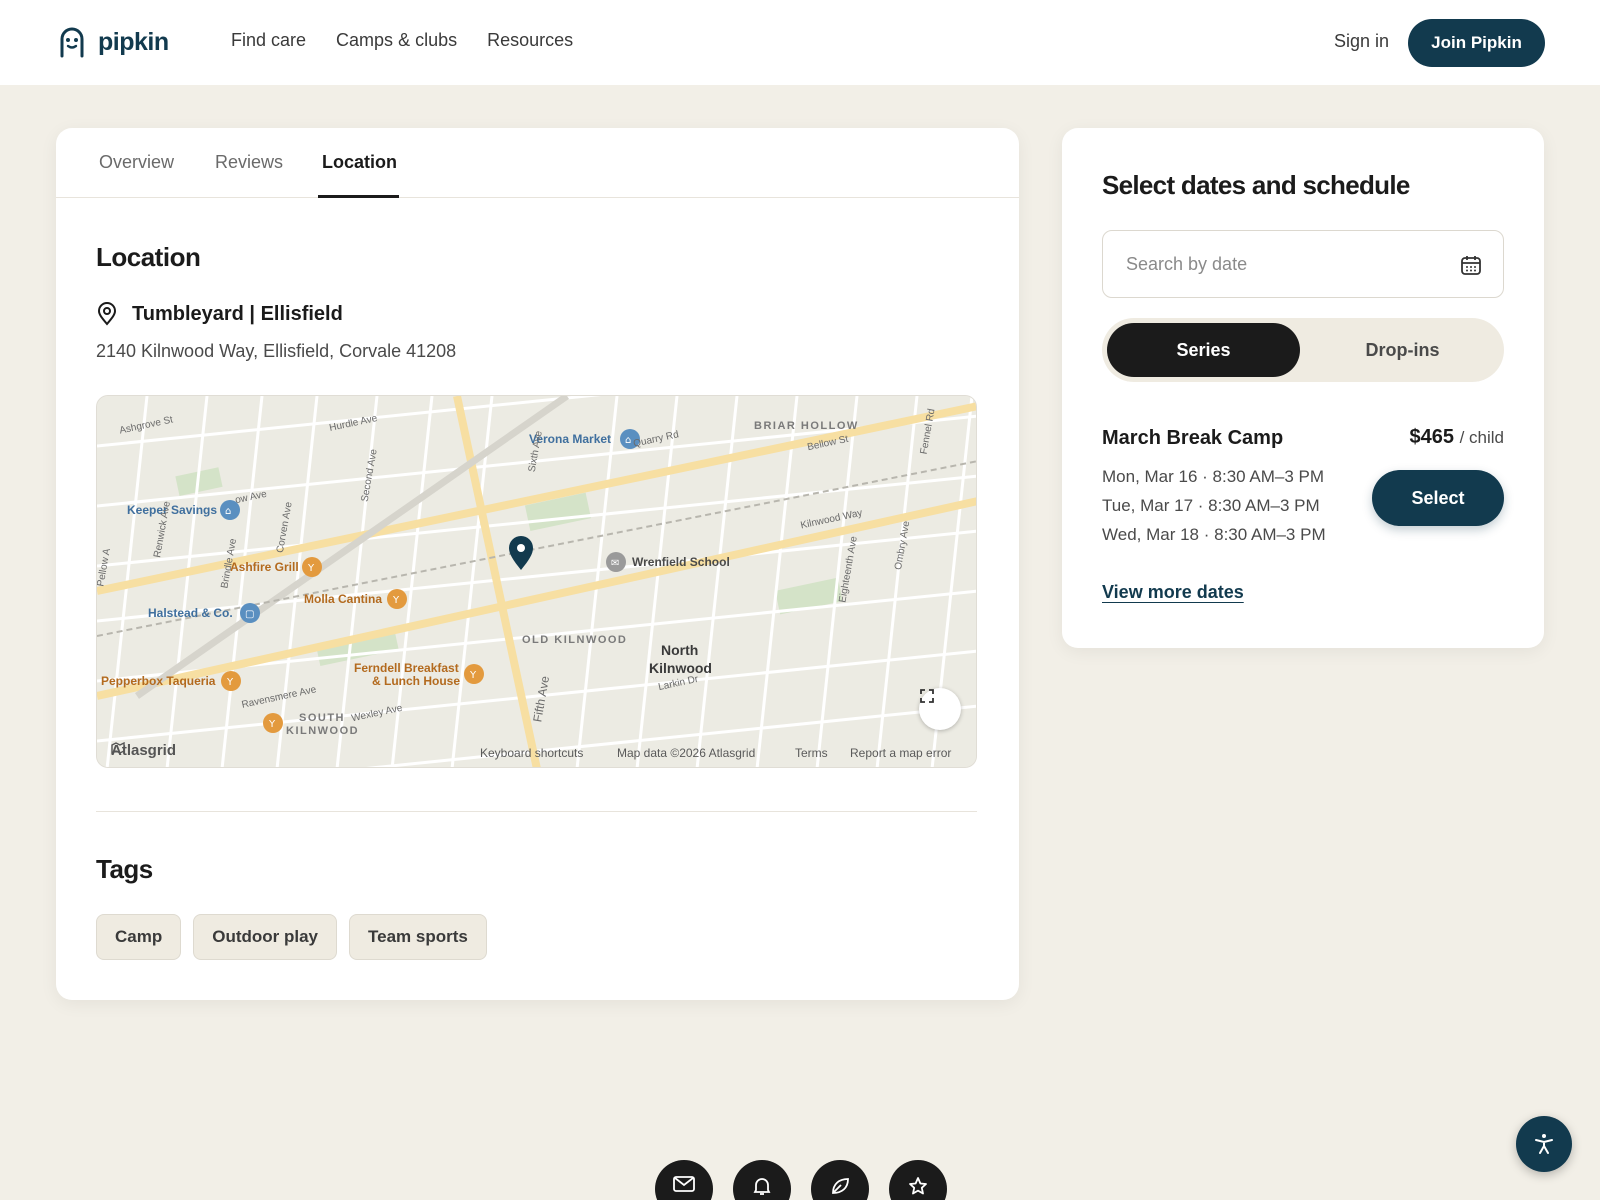 The image size is (1600, 1200). I want to click on tab-overview: Overview, so click(136, 162).